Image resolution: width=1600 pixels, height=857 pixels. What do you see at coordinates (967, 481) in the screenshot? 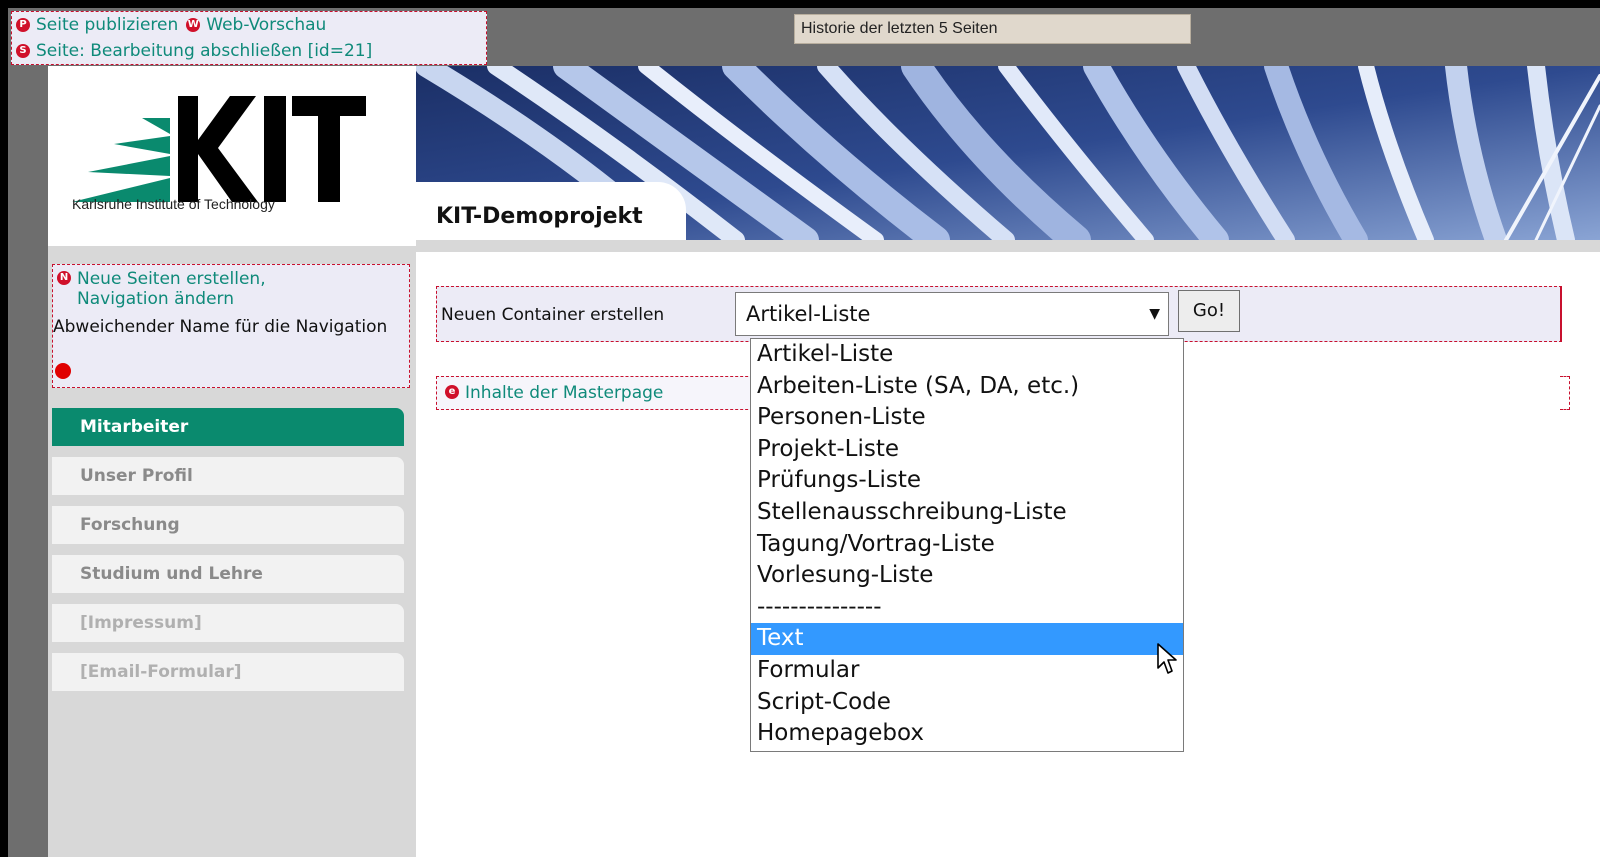
I see `option-pruefungs-liste: Prüfungs-Liste` at bounding box center [967, 481].